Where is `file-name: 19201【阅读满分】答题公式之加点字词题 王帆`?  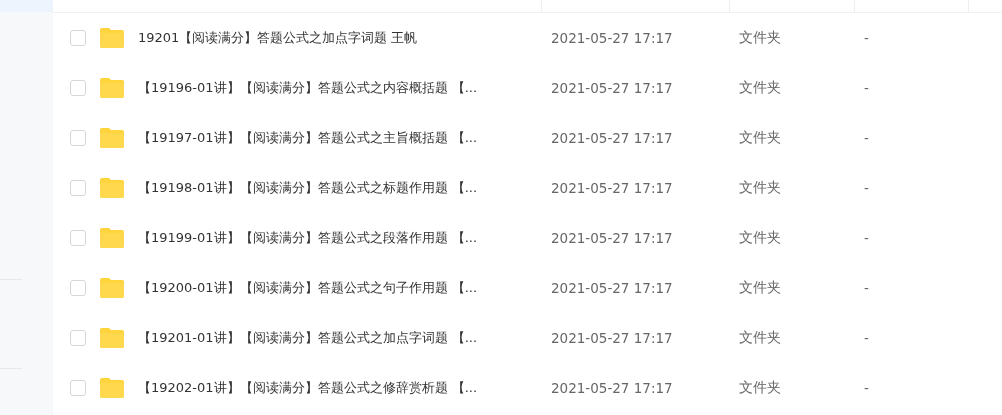
file-name: 19201【阅读满分】答题公式之加点字词题 王帆 is located at coordinates (344, 38).